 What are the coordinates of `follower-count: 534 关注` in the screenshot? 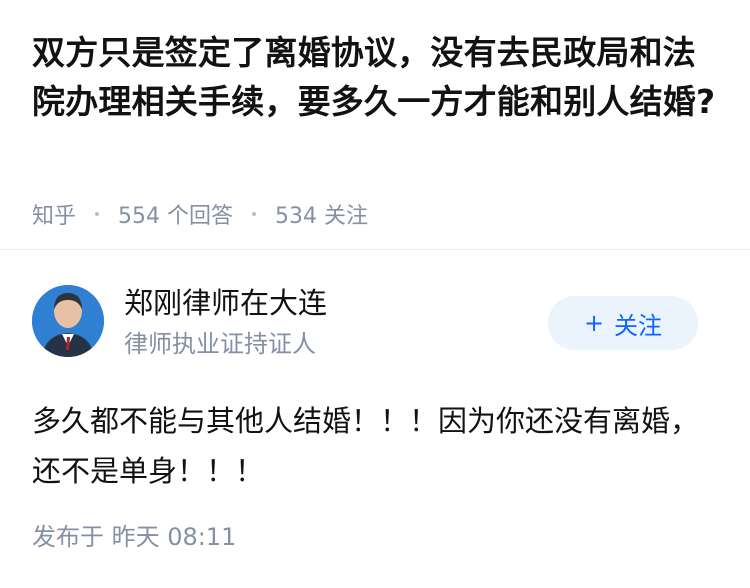 It's located at (321, 214).